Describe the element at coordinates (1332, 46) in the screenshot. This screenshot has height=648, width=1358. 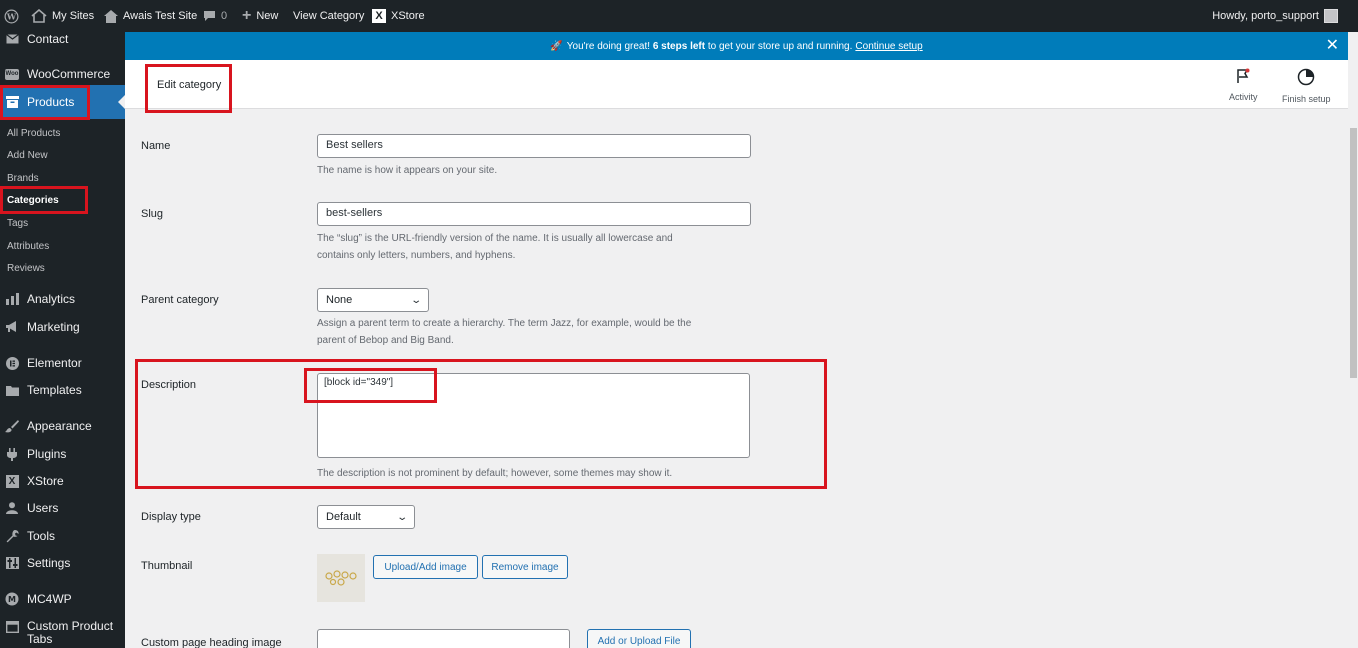
I see `close-icon: ✕` at that location.